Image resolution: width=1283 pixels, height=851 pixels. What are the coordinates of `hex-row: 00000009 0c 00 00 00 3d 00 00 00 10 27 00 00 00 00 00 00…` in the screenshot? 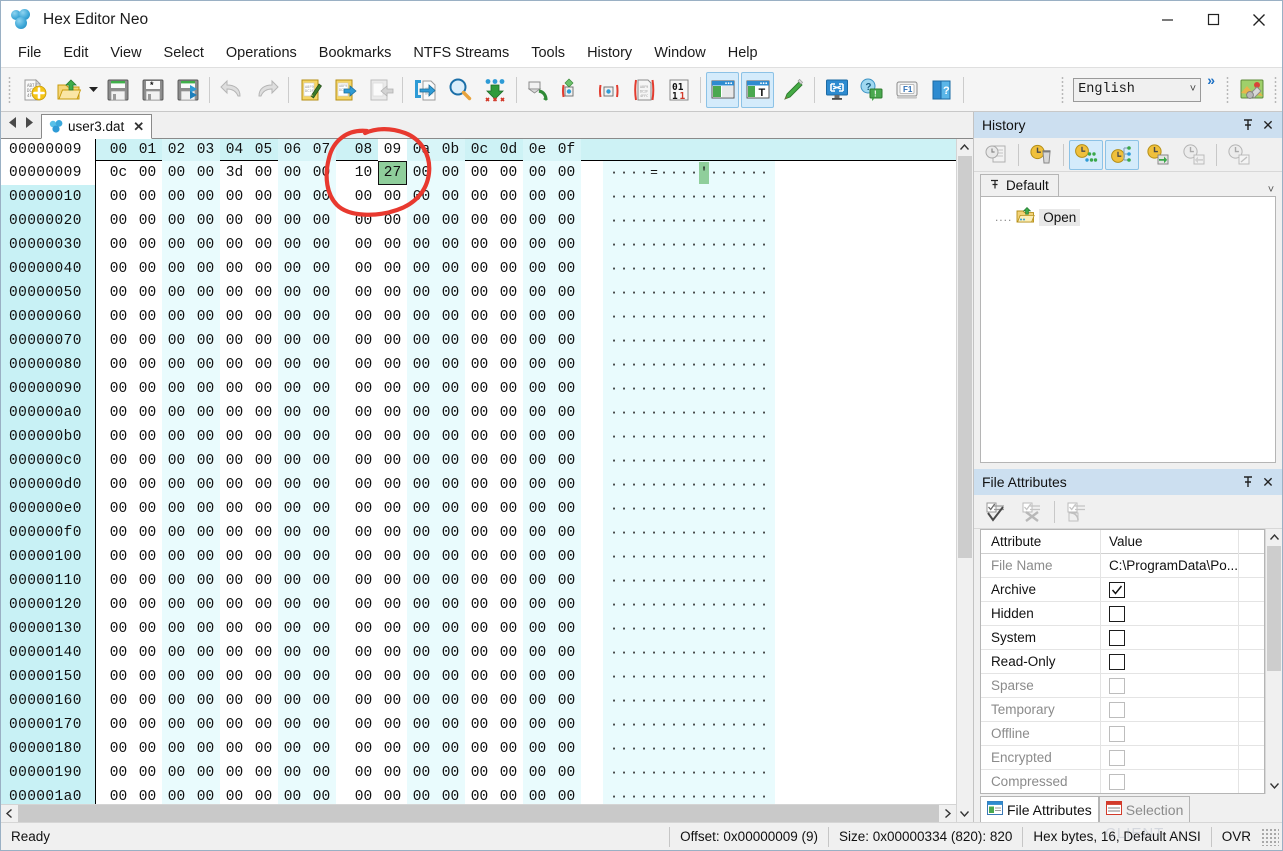 It's located at (478, 173).